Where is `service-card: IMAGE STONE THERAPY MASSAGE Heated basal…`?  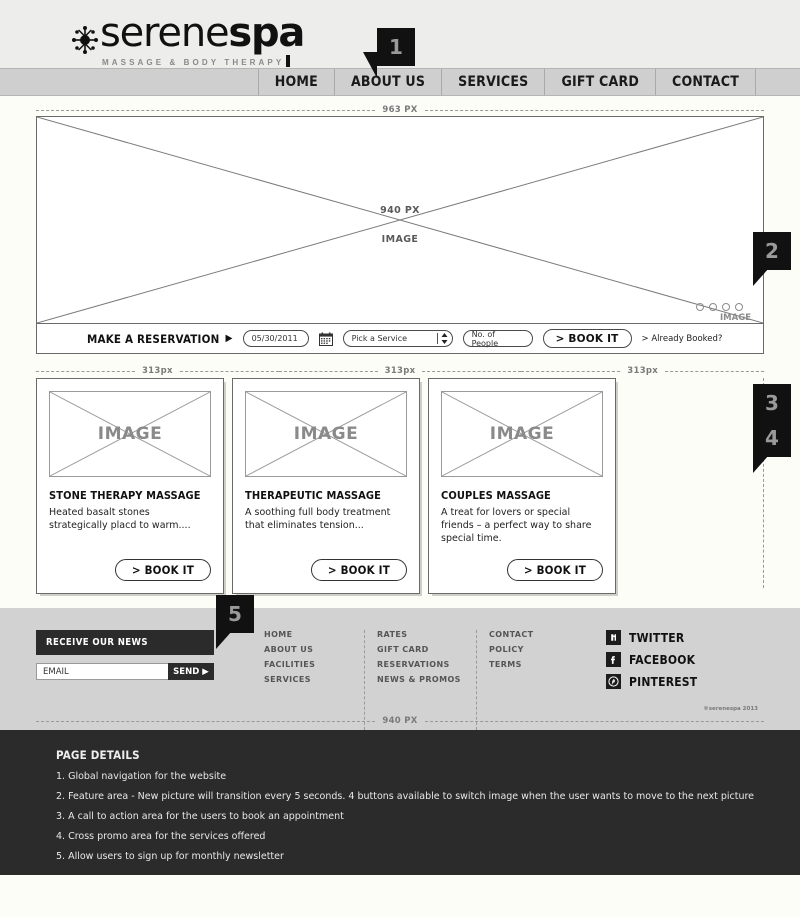
service-card: IMAGE STONE THERAPY MASSAGE Heated basal… is located at coordinates (130, 486).